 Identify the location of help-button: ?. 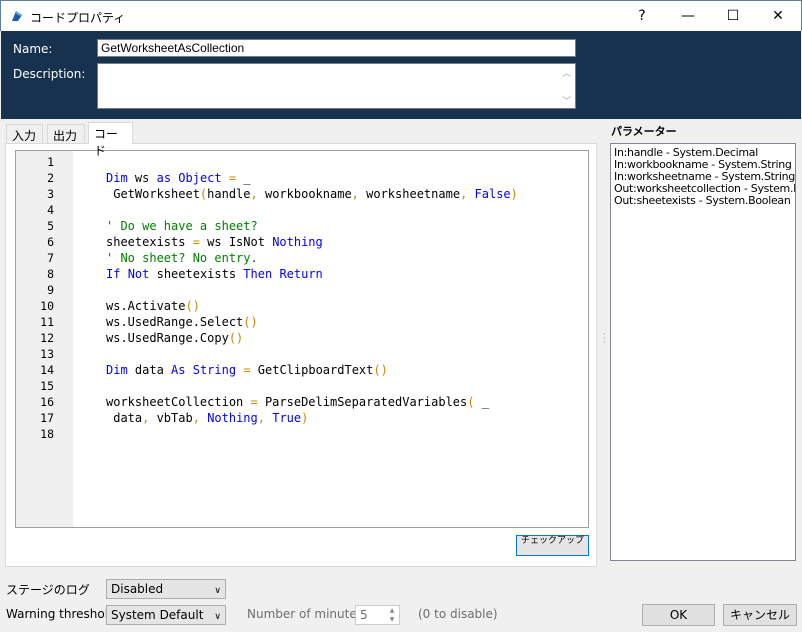
(642, 16).